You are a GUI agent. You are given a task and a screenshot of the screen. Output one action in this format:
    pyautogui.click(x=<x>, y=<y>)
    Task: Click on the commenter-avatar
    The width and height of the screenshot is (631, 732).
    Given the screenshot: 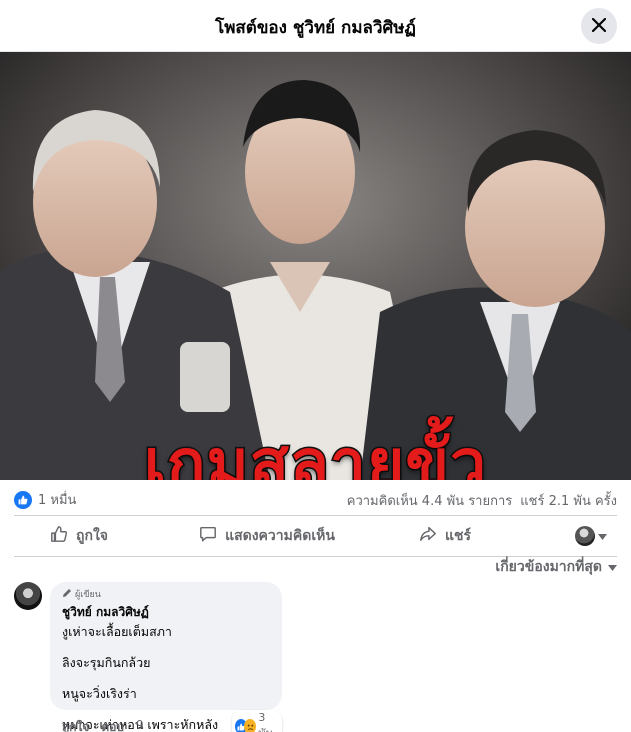 What is the action you would take?
    pyautogui.click(x=28, y=596)
    